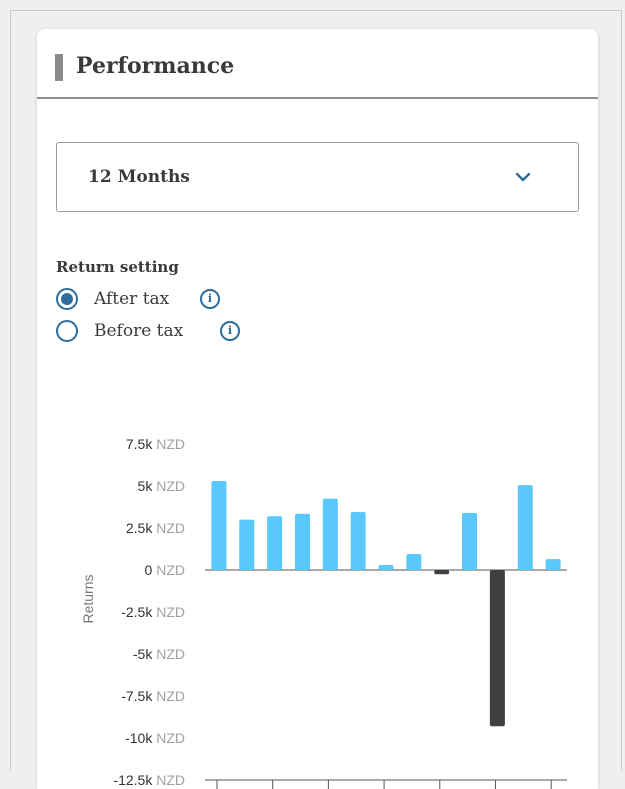 This screenshot has height=789, width=625. I want to click on card-title: Performance, so click(155, 66).